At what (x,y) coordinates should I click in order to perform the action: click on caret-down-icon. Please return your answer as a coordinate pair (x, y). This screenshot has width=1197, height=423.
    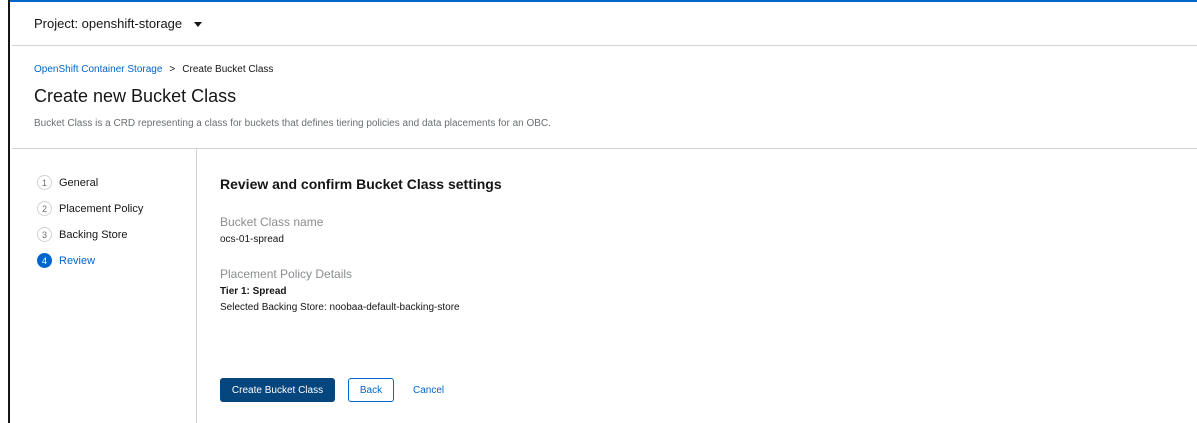
    Looking at the image, I should click on (198, 24).